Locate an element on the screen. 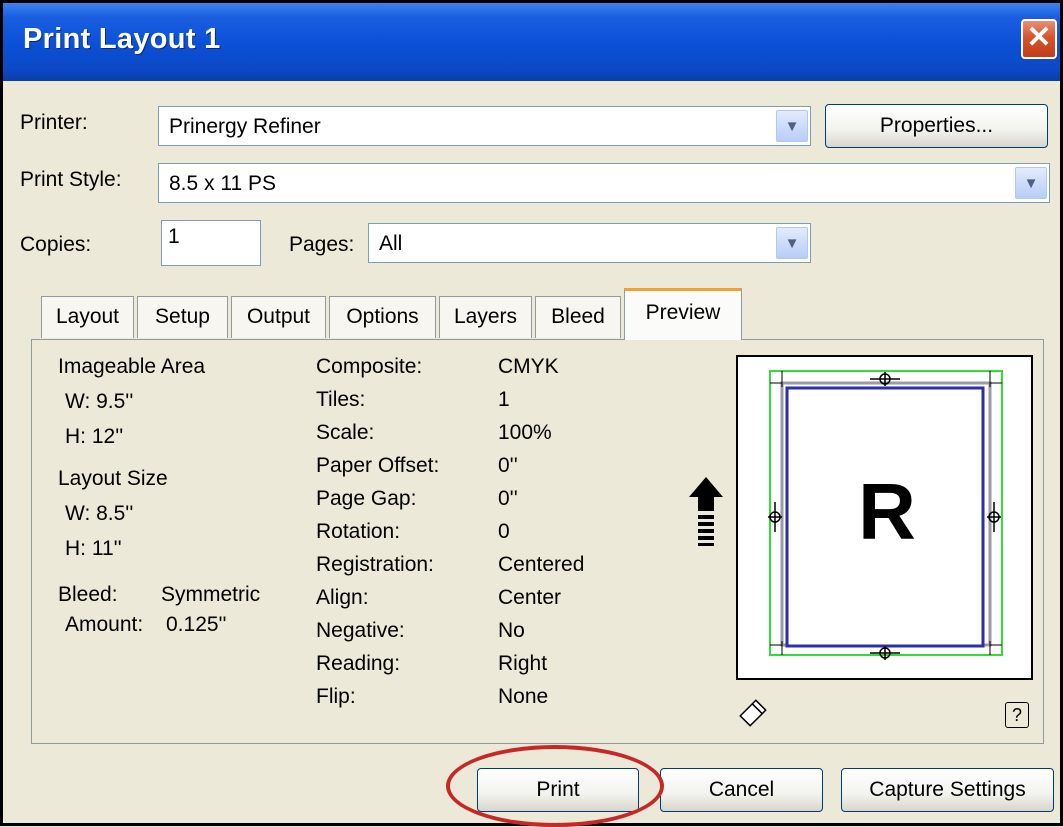  pages-value: All is located at coordinates (391, 243).